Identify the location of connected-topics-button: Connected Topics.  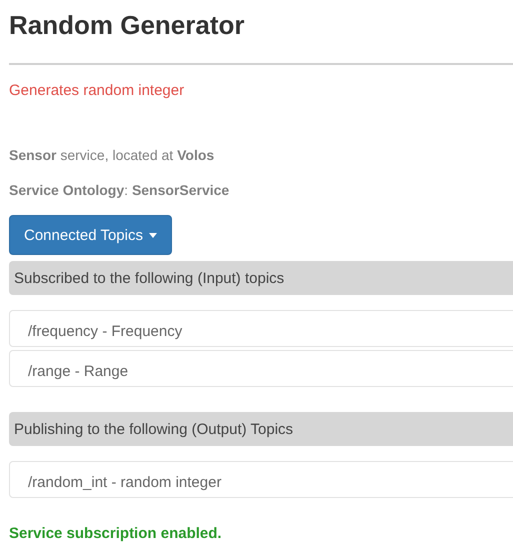
(90, 235).